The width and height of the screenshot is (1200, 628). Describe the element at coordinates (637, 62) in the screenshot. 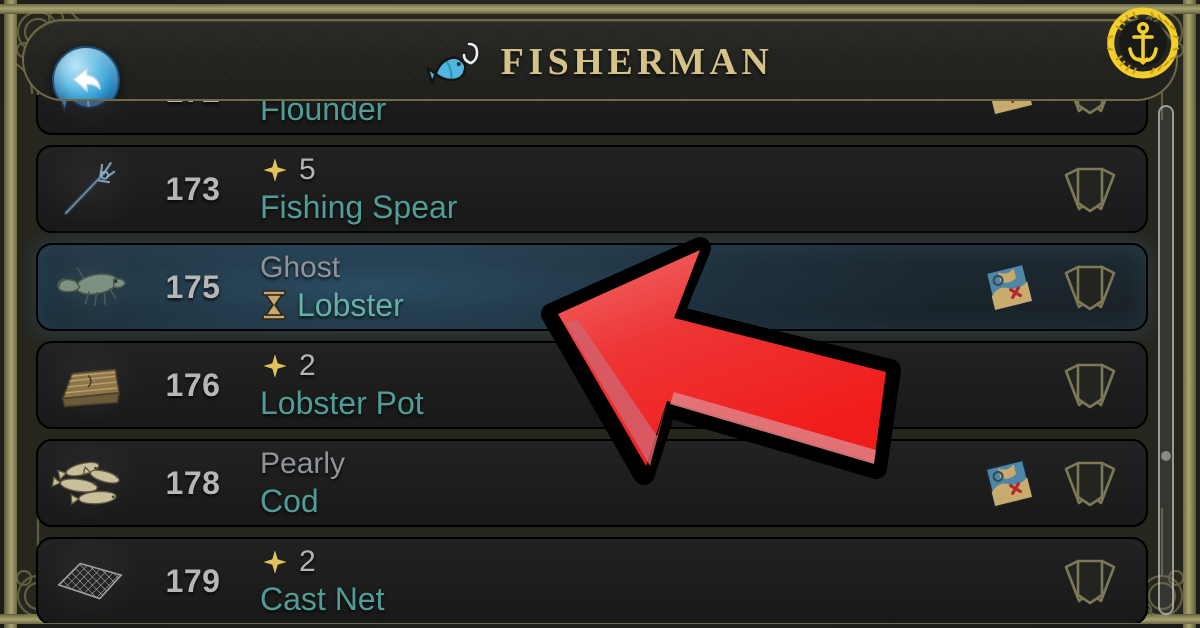

I see `page-title: FISHERMAN` at that location.